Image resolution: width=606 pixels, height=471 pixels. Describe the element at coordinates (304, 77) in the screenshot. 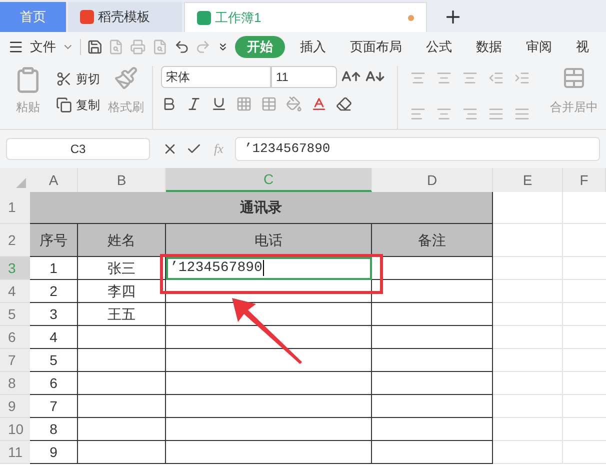

I see `font-size-field: 11` at that location.